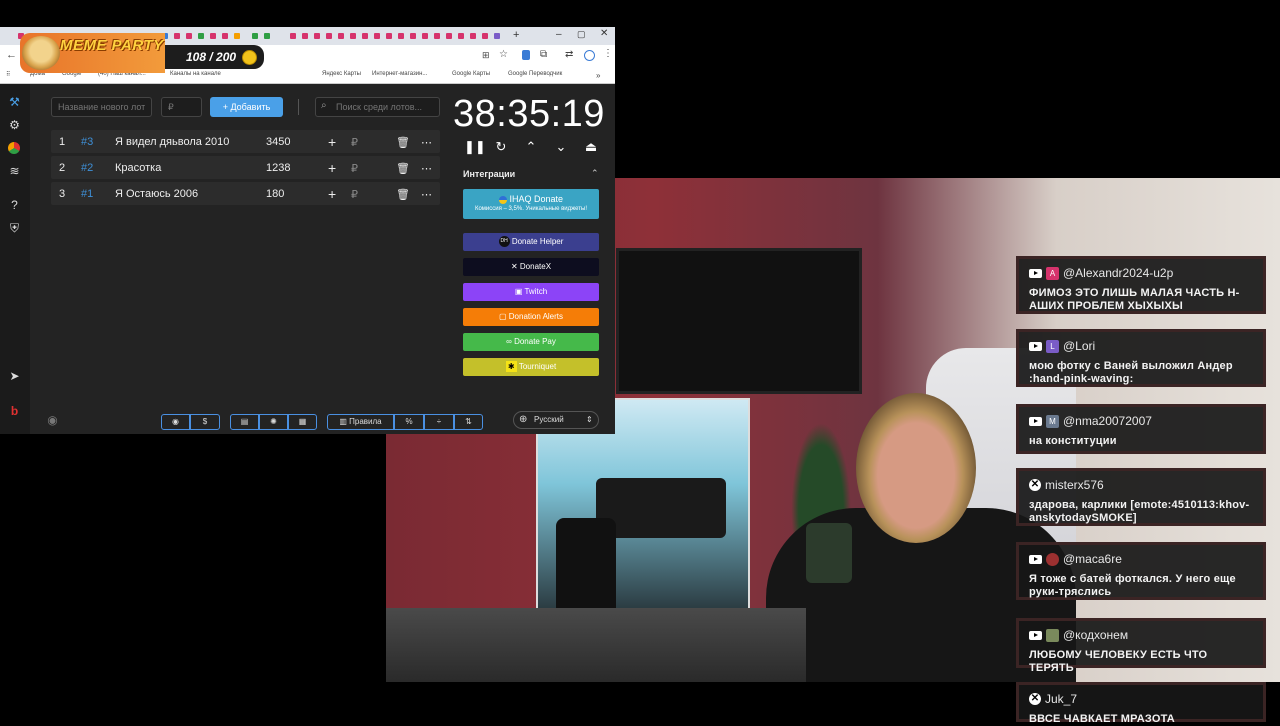  What do you see at coordinates (486, 55) in the screenshot?
I see `translate-icon: ⊞` at bounding box center [486, 55].